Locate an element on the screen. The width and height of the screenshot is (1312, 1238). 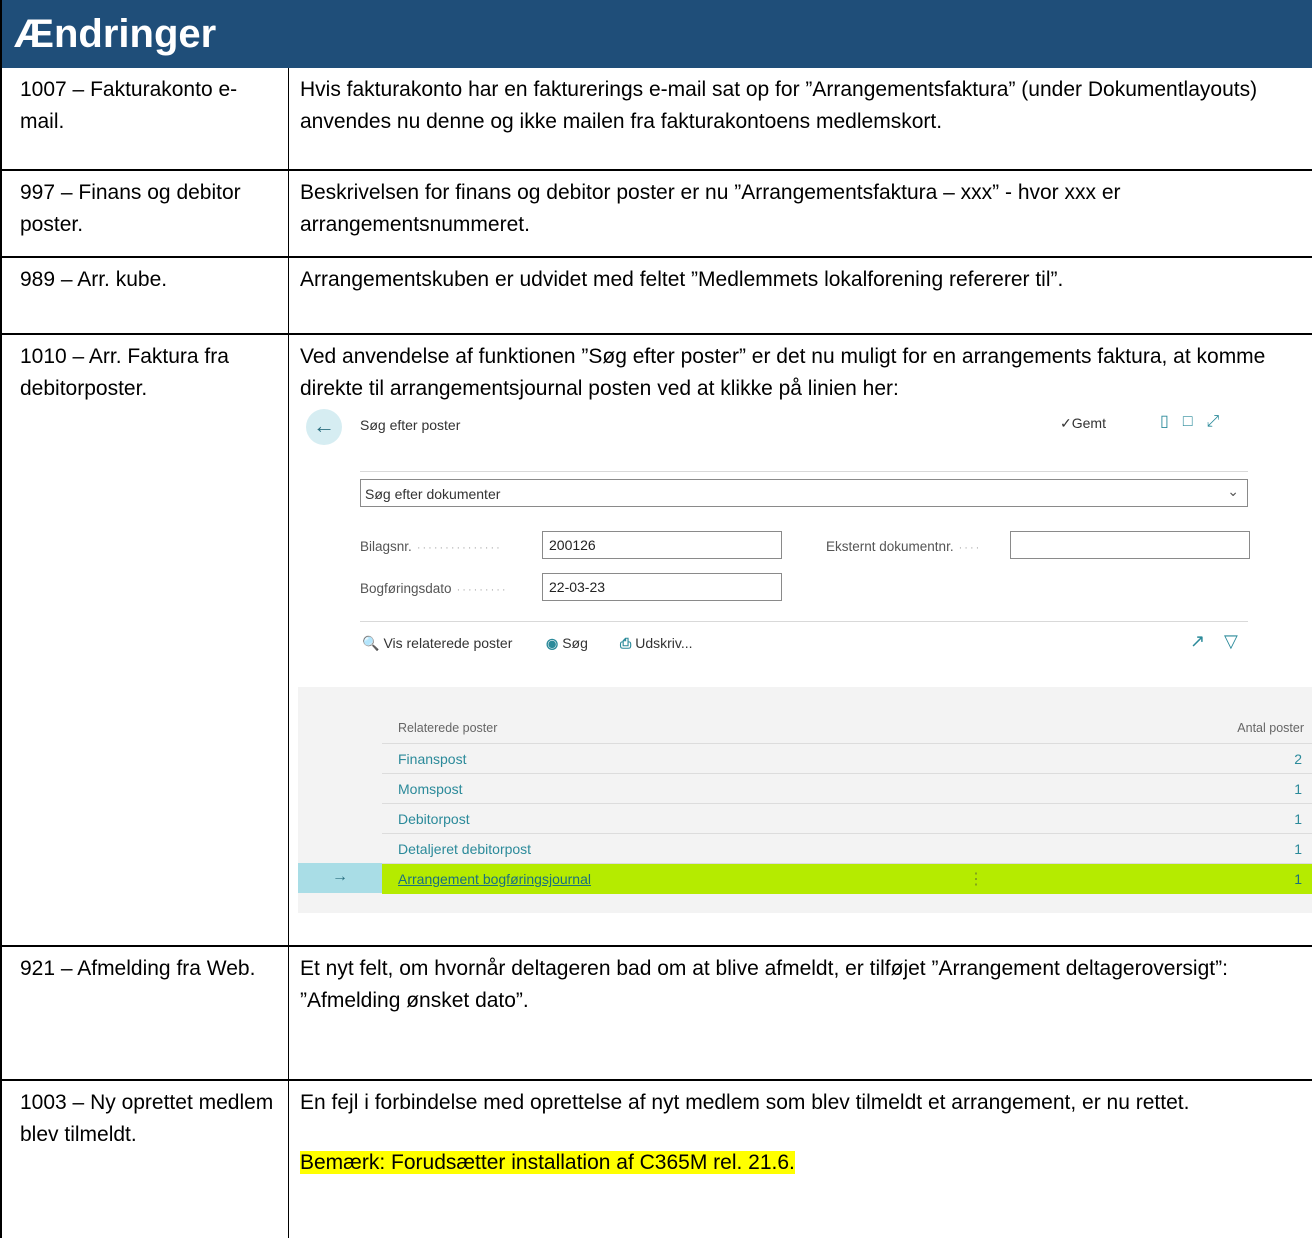
change-id: 1003 – Ny oprettet medlem blev tilmeldt. is located at coordinates (147, 1118).